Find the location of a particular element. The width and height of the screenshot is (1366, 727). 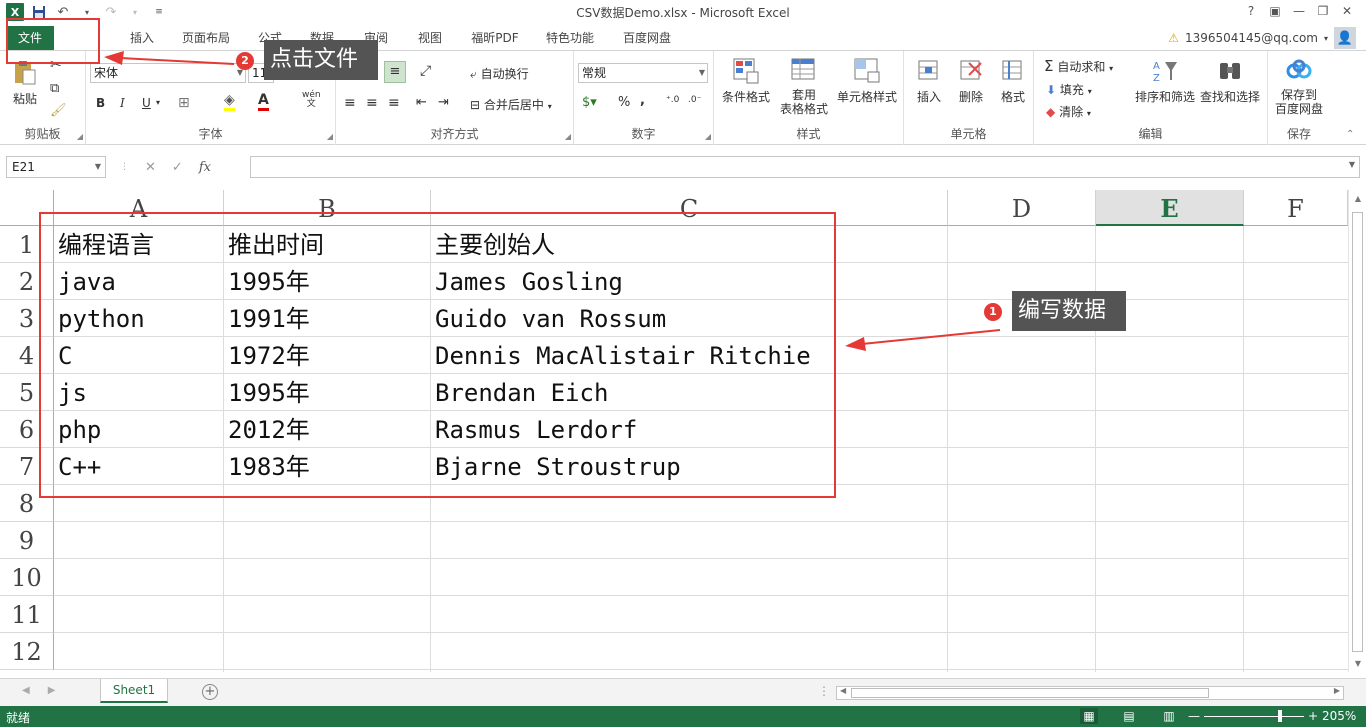

font-launcher-icon: ◢ is located at coordinates (330, 136).